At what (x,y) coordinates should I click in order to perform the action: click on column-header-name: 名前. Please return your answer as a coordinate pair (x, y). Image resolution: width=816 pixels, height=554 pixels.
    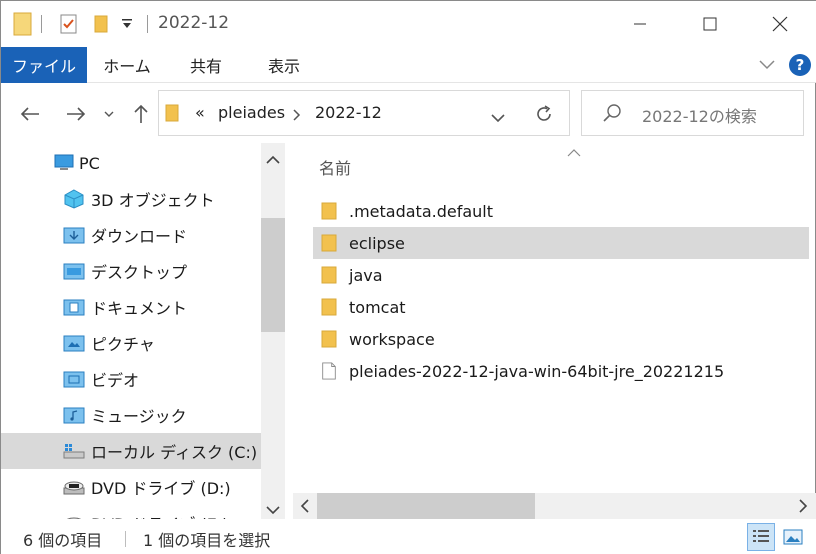
    Looking at the image, I should click on (335, 167).